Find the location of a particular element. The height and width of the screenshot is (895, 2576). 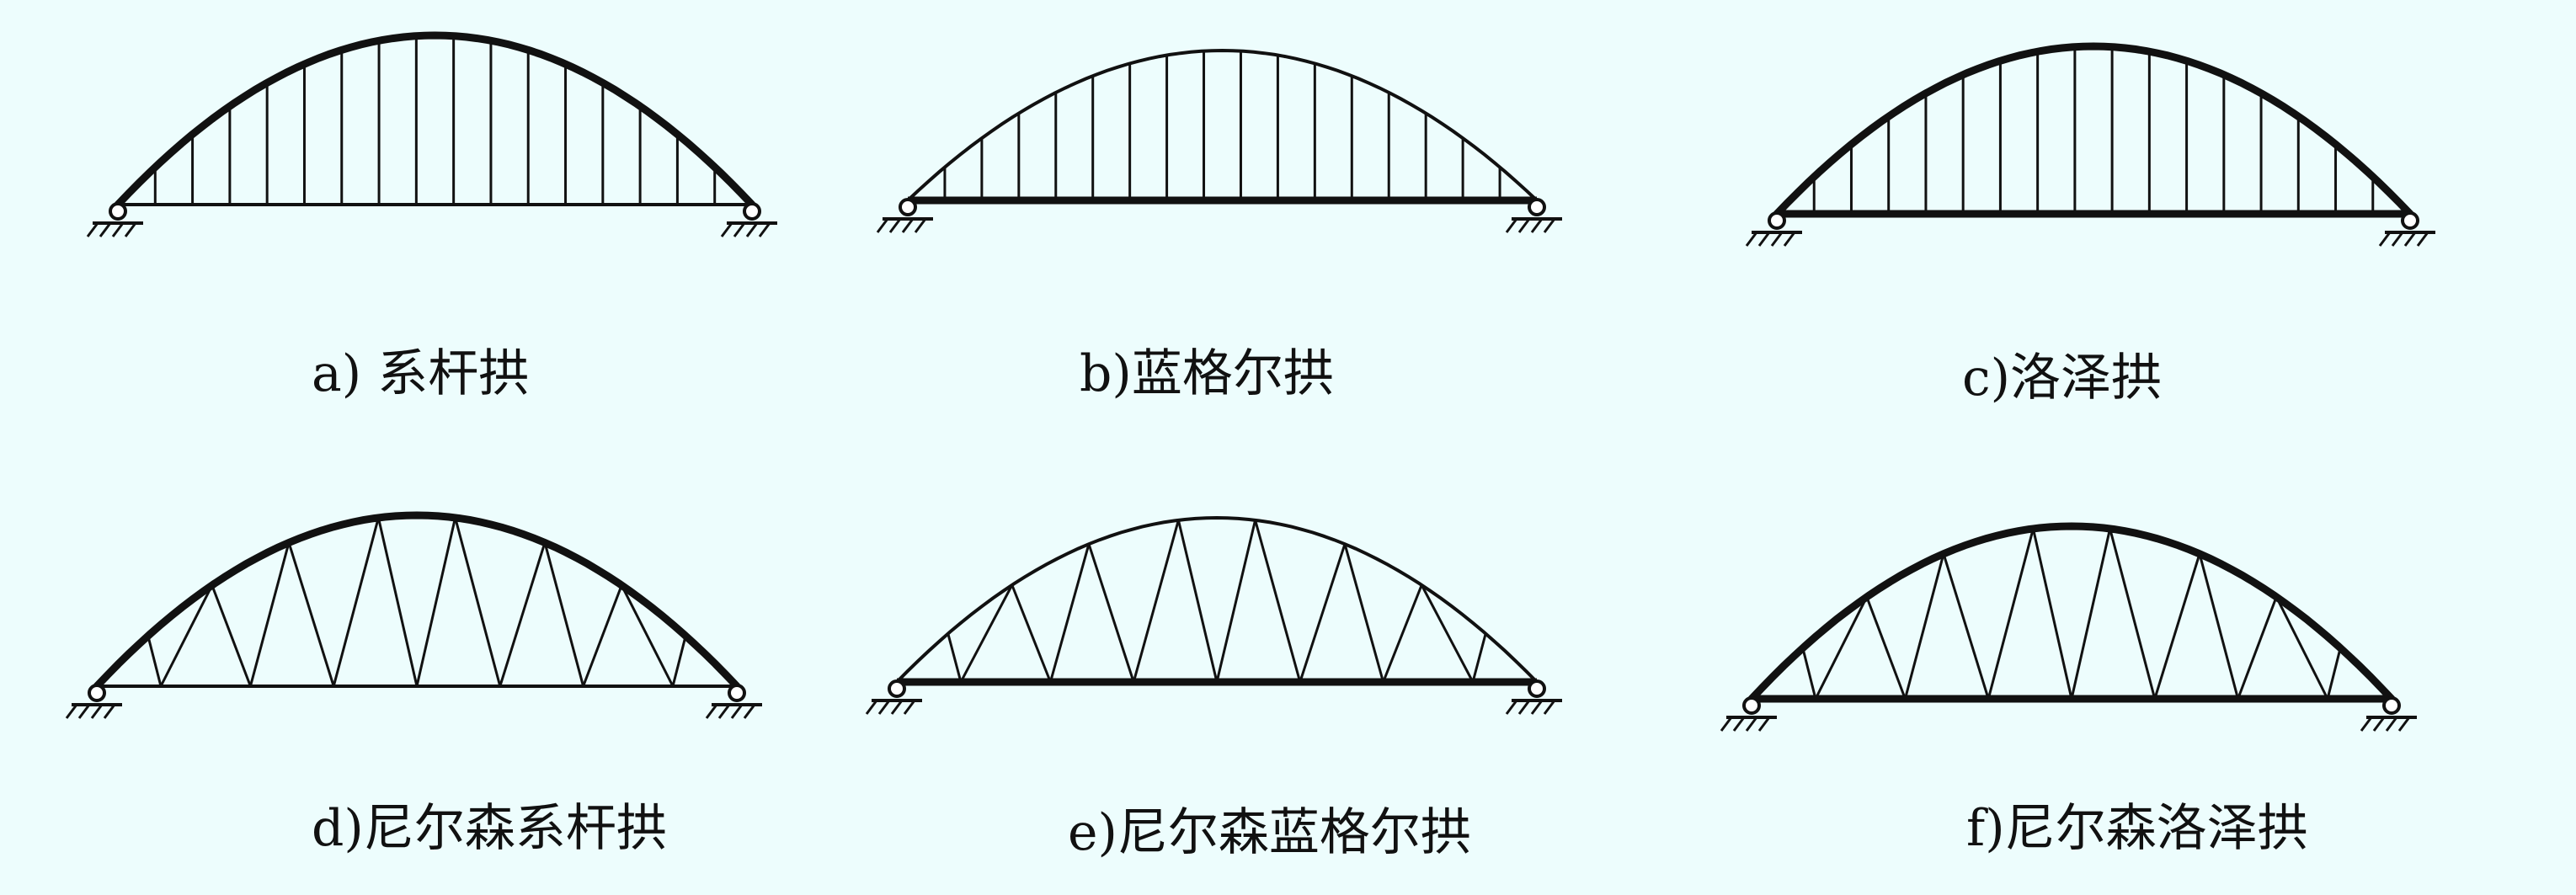

figure-f is located at coordinates (2068, 627).